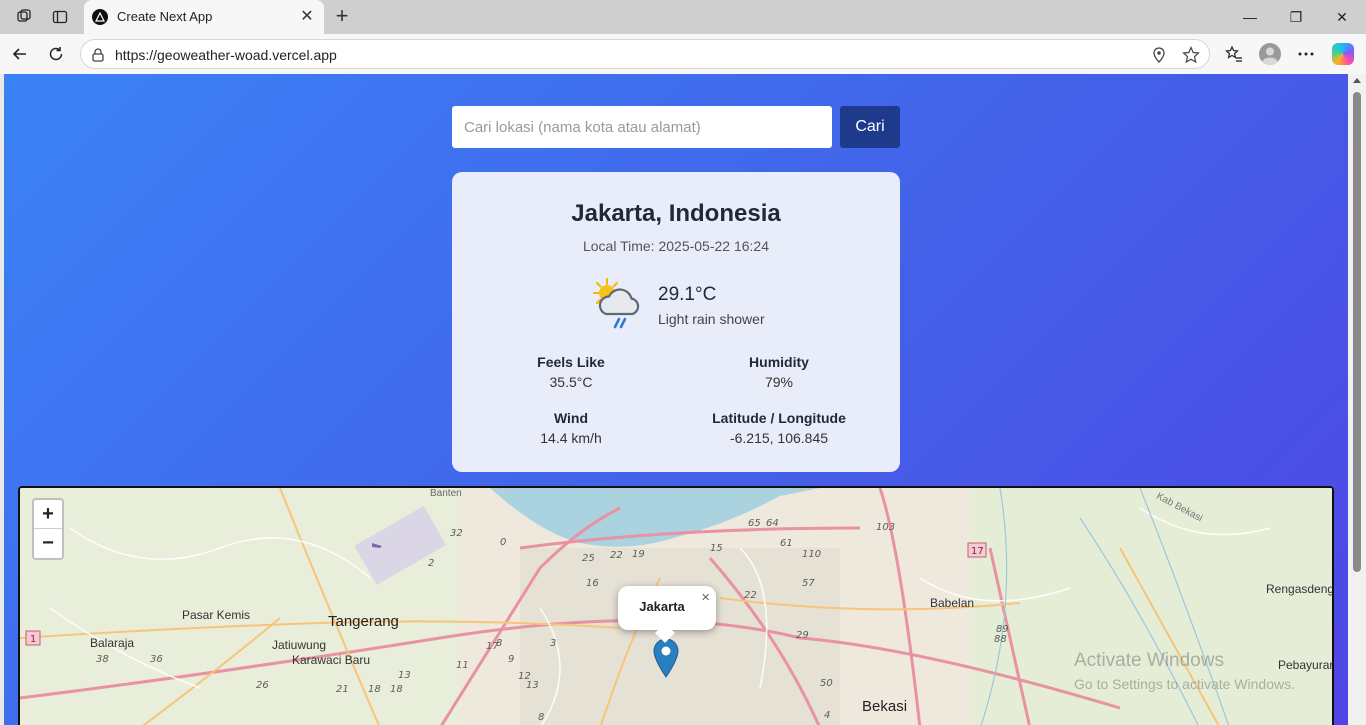  I want to click on profile-avatar-icon, so click(1270, 54).